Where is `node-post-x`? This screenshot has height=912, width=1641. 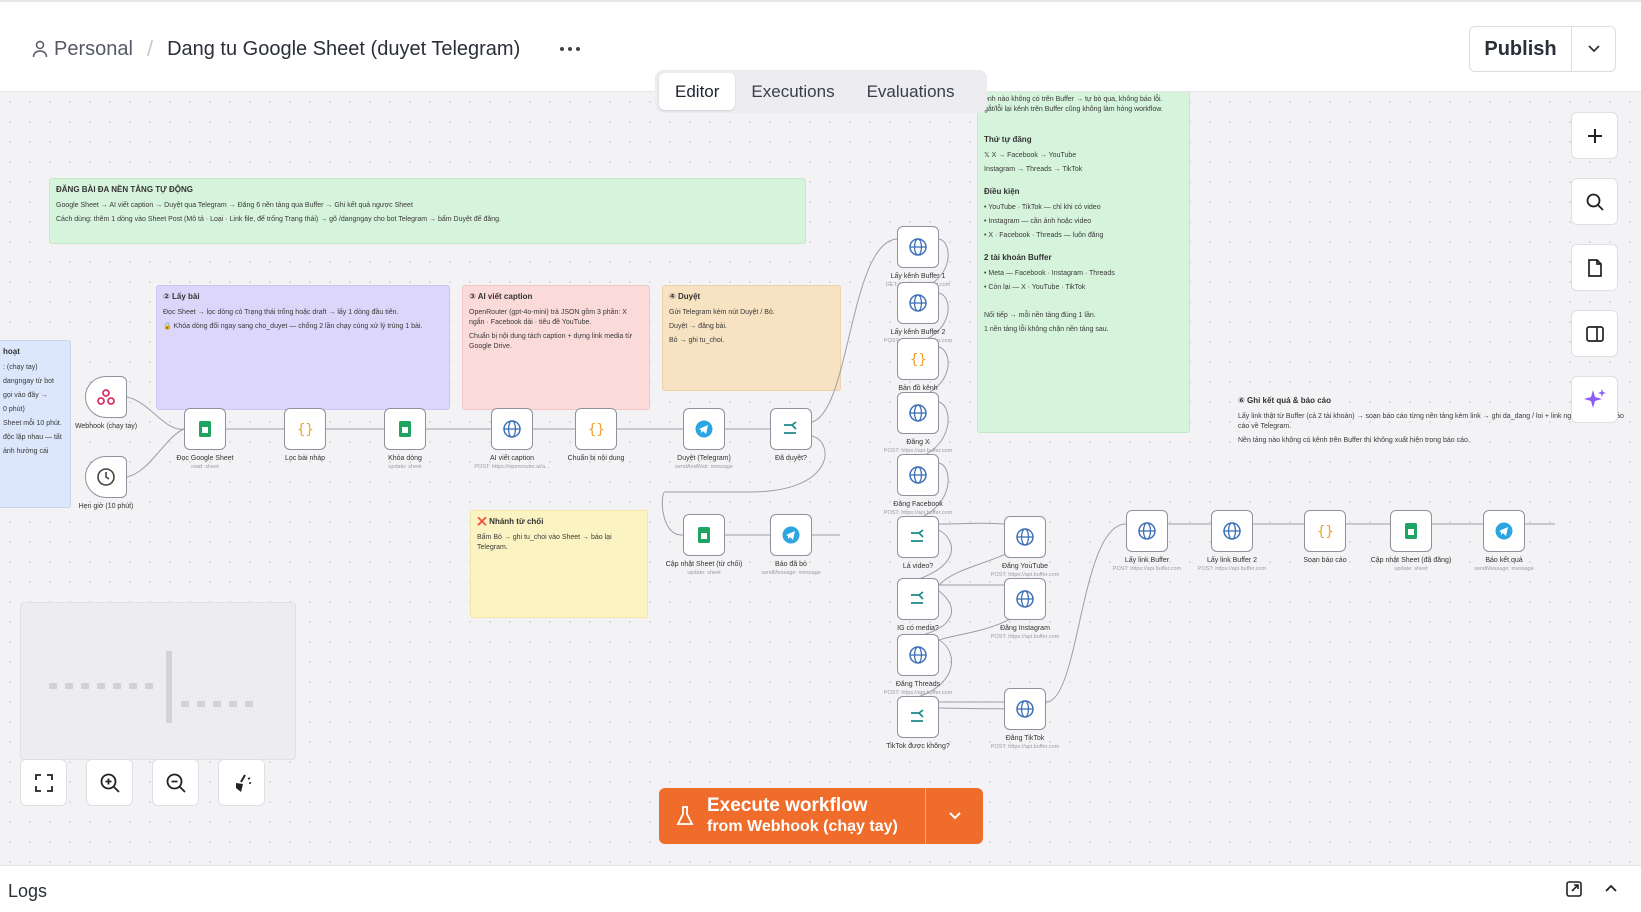 node-post-x is located at coordinates (918, 413).